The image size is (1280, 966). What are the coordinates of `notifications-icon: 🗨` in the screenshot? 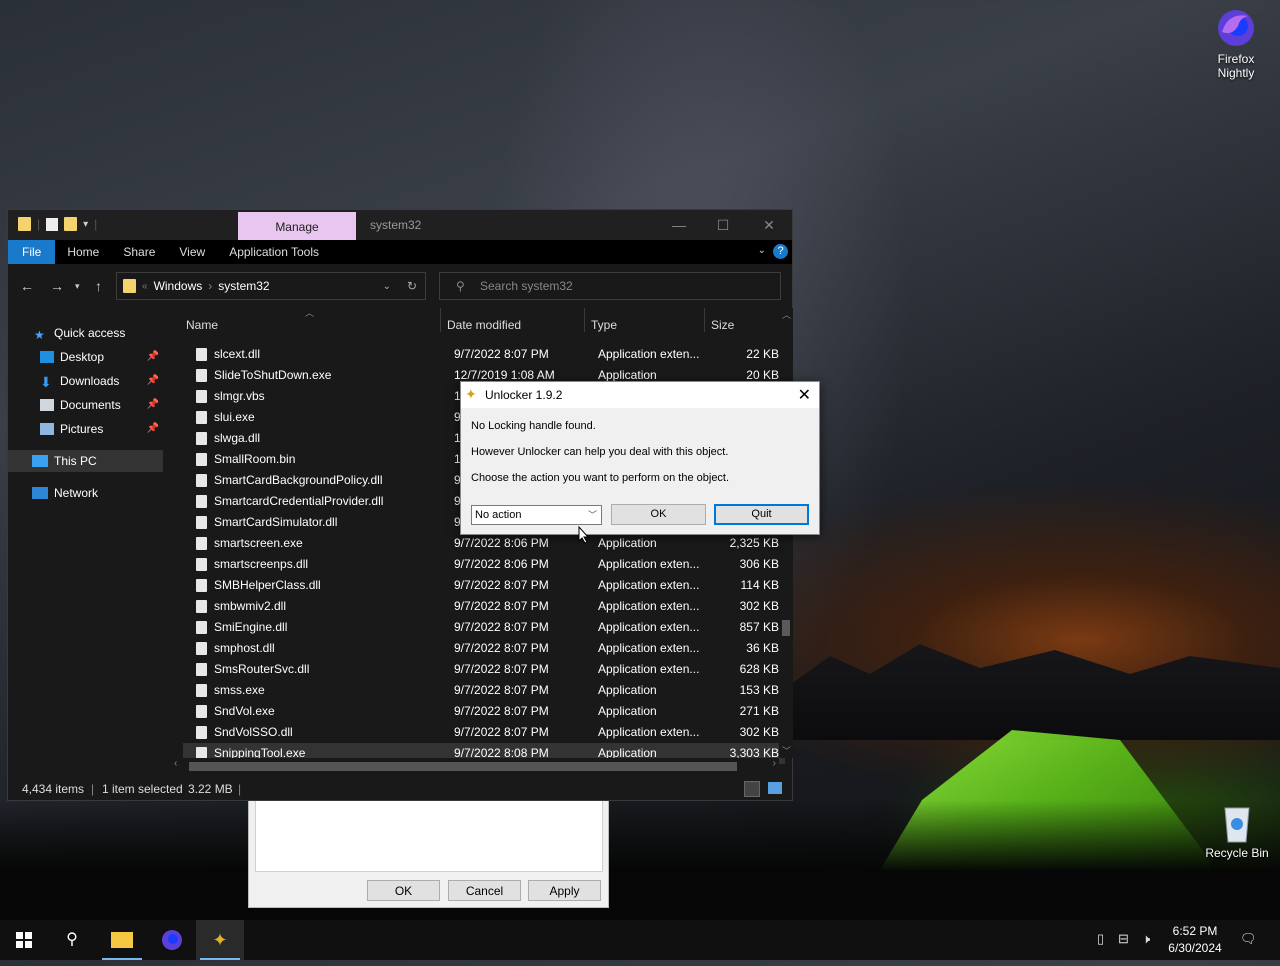 It's located at (1248, 939).